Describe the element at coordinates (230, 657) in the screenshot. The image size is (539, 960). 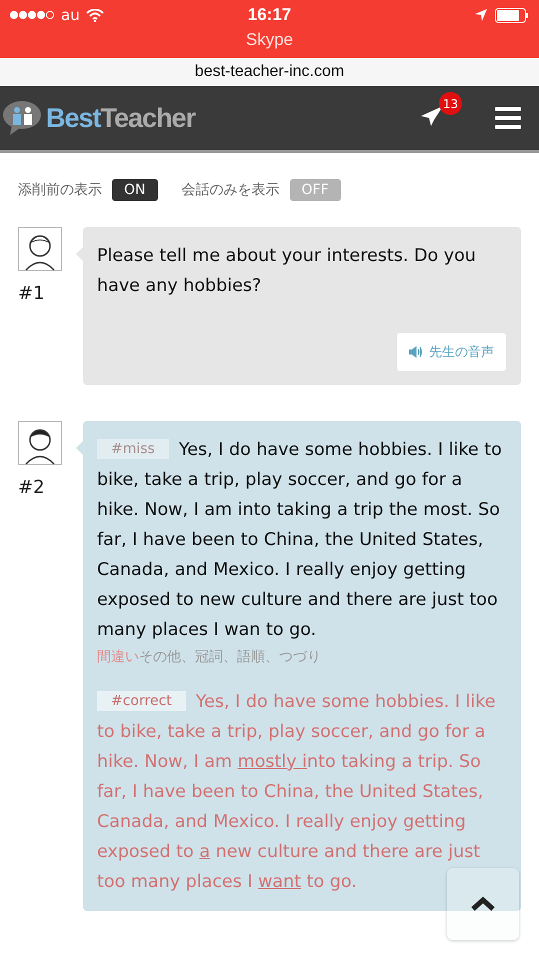
I see `mistake-categories: その他、冠詞、語順、つづり` at that location.